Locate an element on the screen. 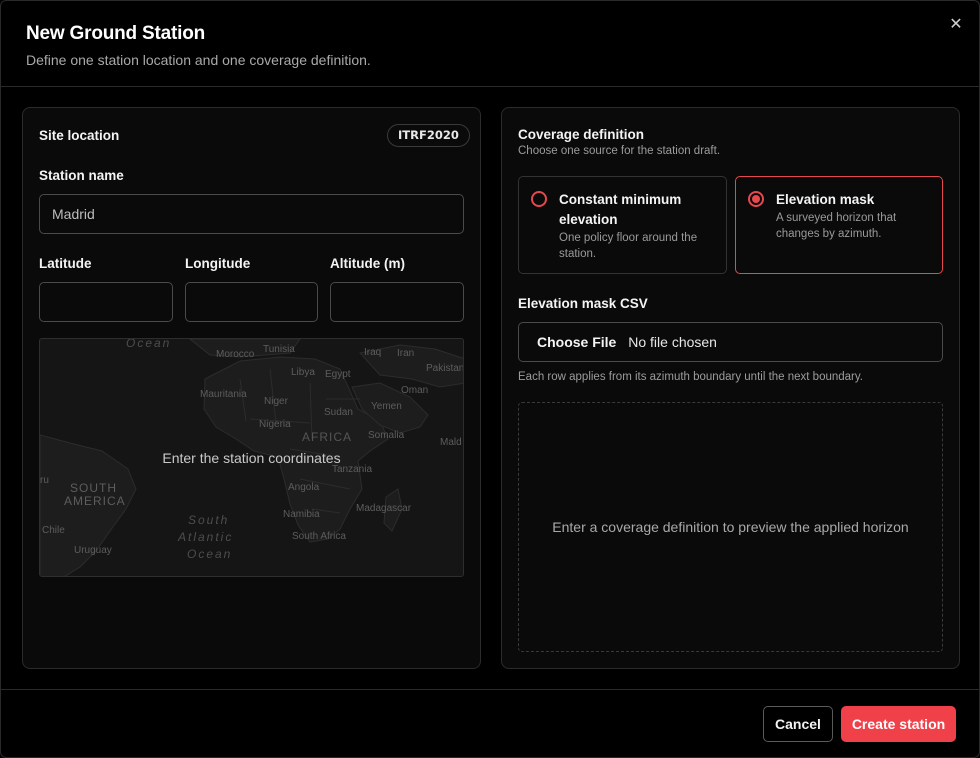 The height and width of the screenshot is (758, 980). csv-file-input: Choose File No file chosen is located at coordinates (730, 342).